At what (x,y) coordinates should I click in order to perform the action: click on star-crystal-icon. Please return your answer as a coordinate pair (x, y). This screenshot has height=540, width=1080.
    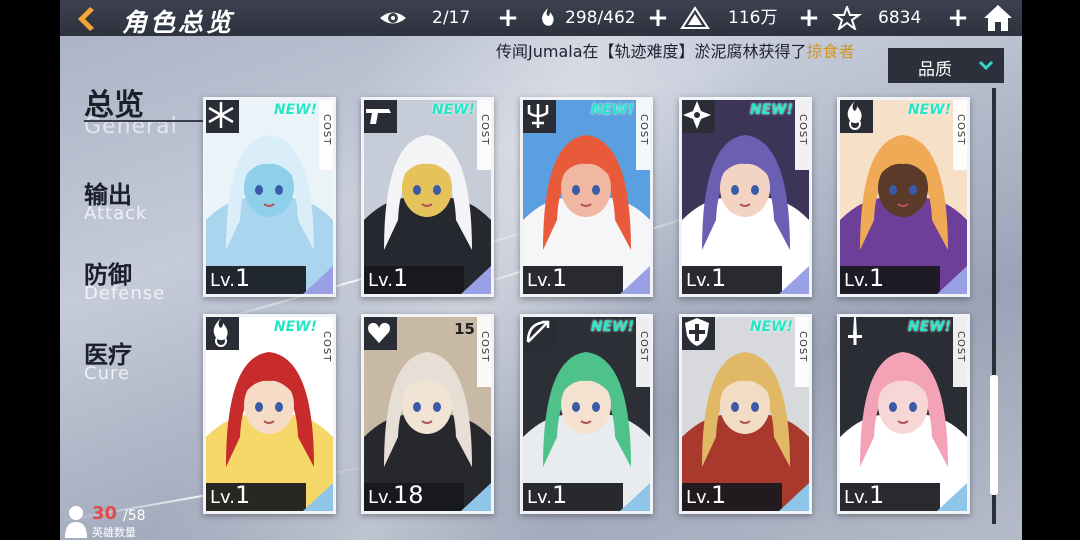
    Looking at the image, I should click on (847, 18).